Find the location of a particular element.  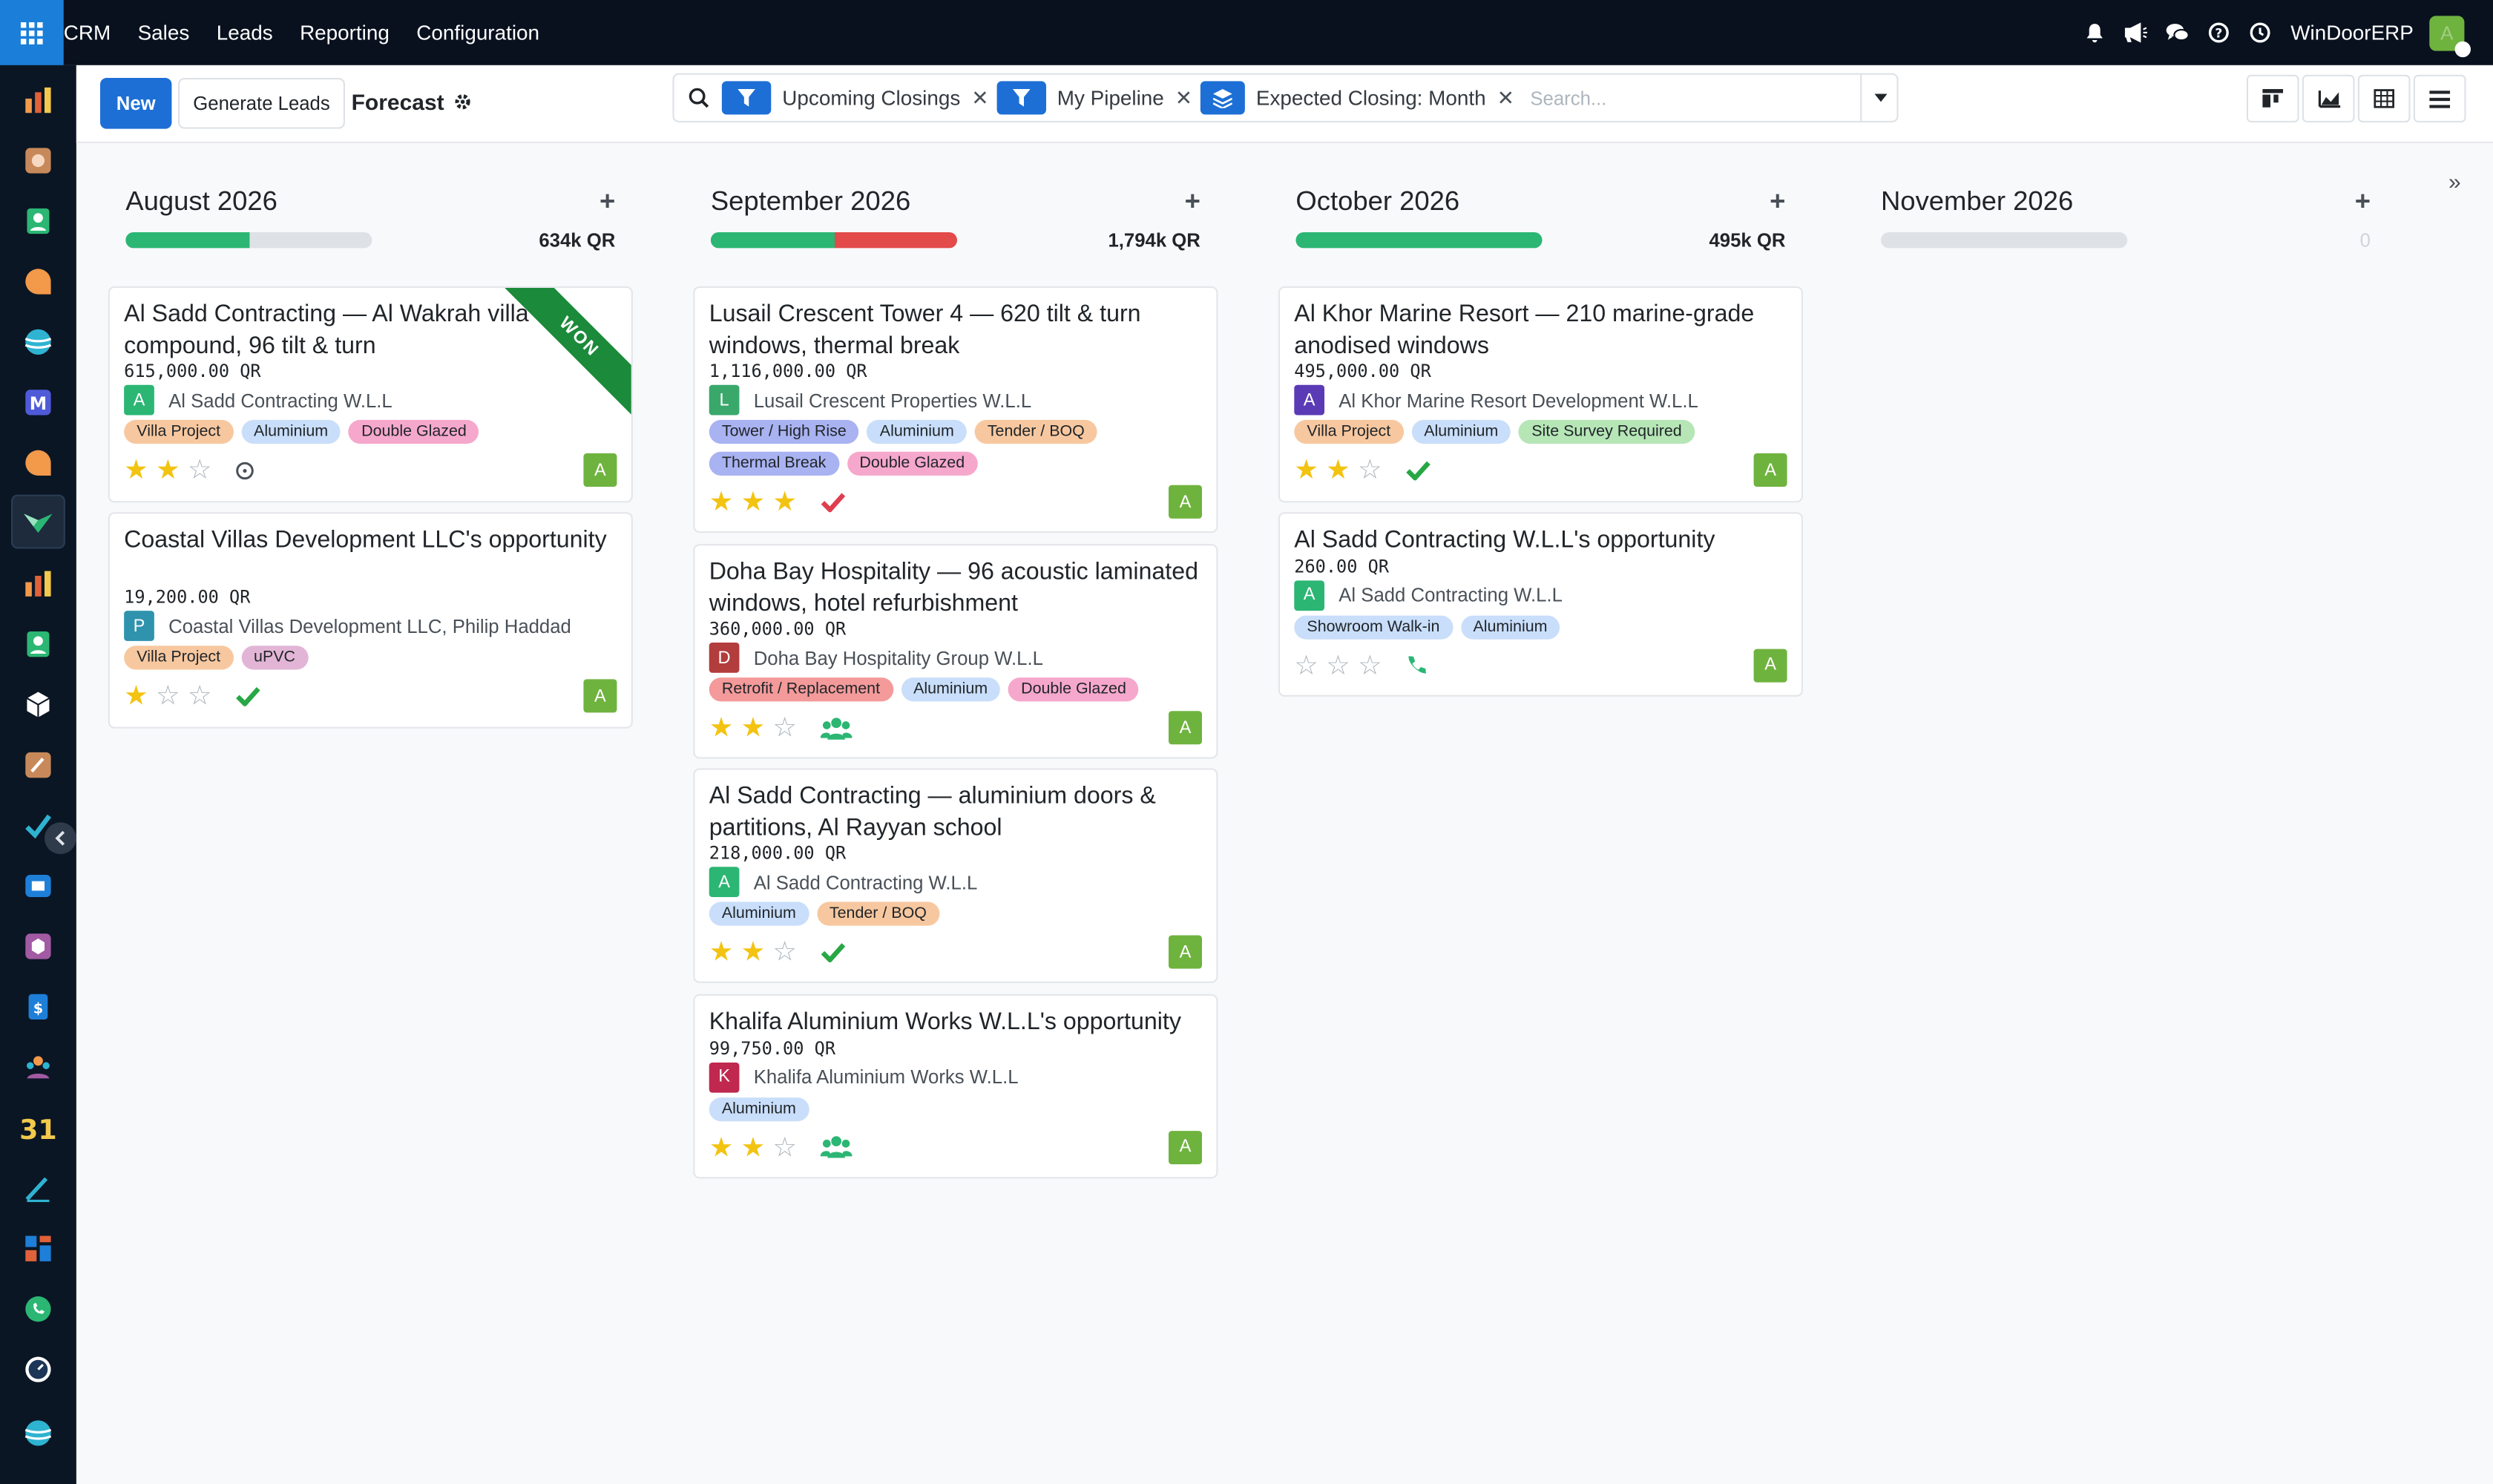

manufacturing-app-icon is located at coordinates (38, 946).